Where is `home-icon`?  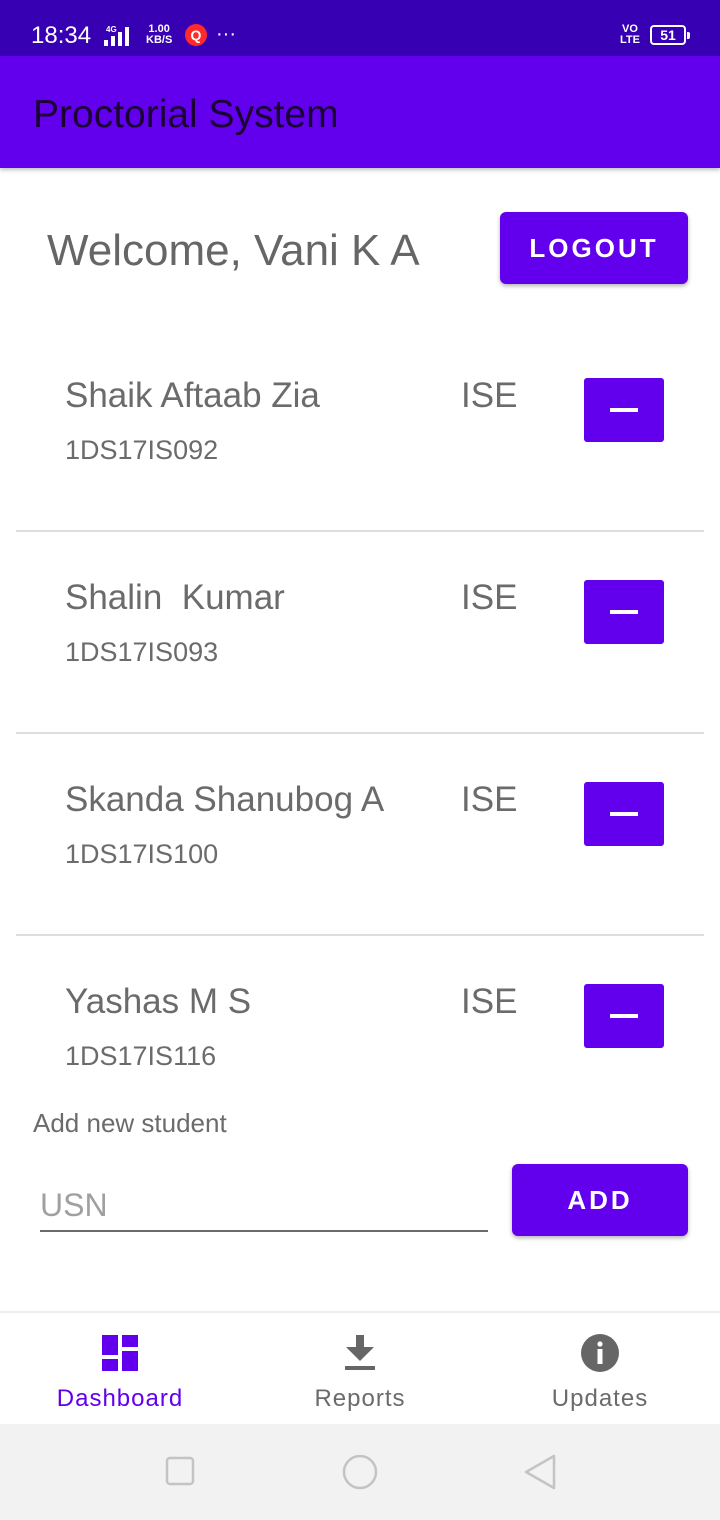
home-icon is located at coordinates (360, 1474).